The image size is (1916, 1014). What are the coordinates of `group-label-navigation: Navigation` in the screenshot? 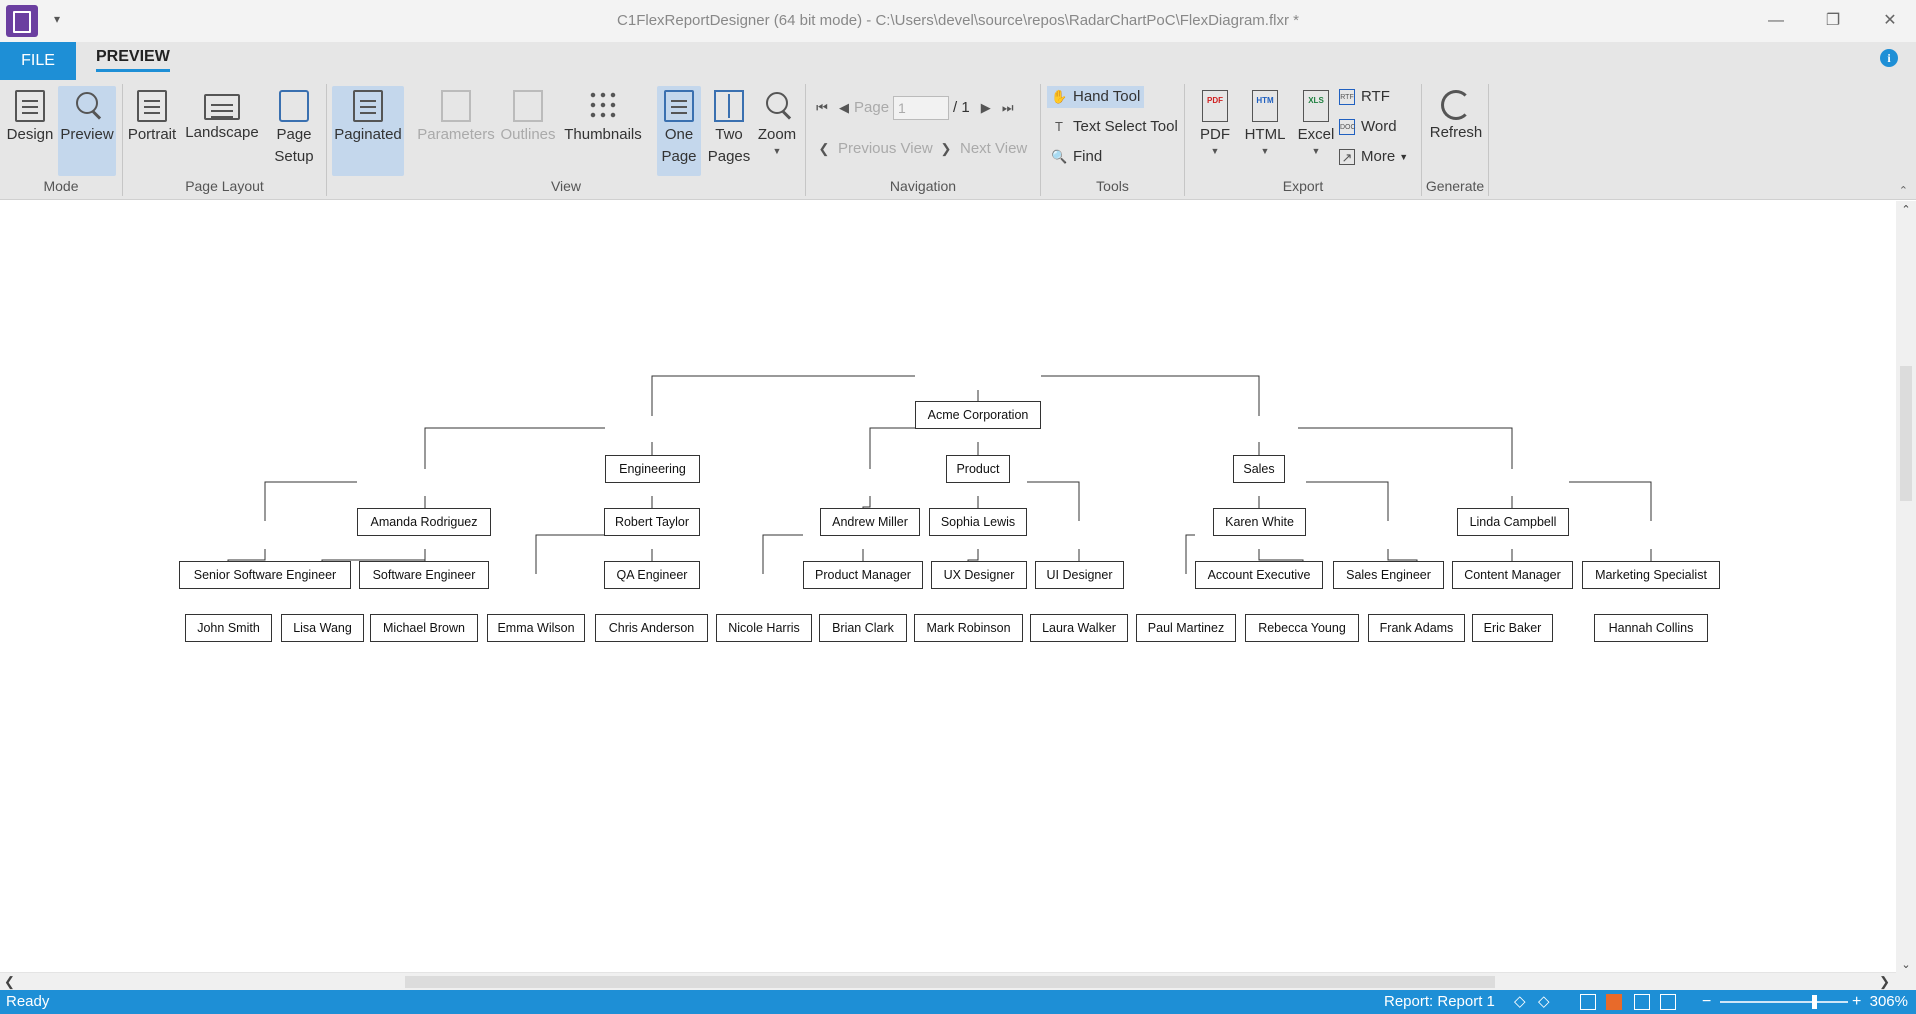 It's located at (923, 186).